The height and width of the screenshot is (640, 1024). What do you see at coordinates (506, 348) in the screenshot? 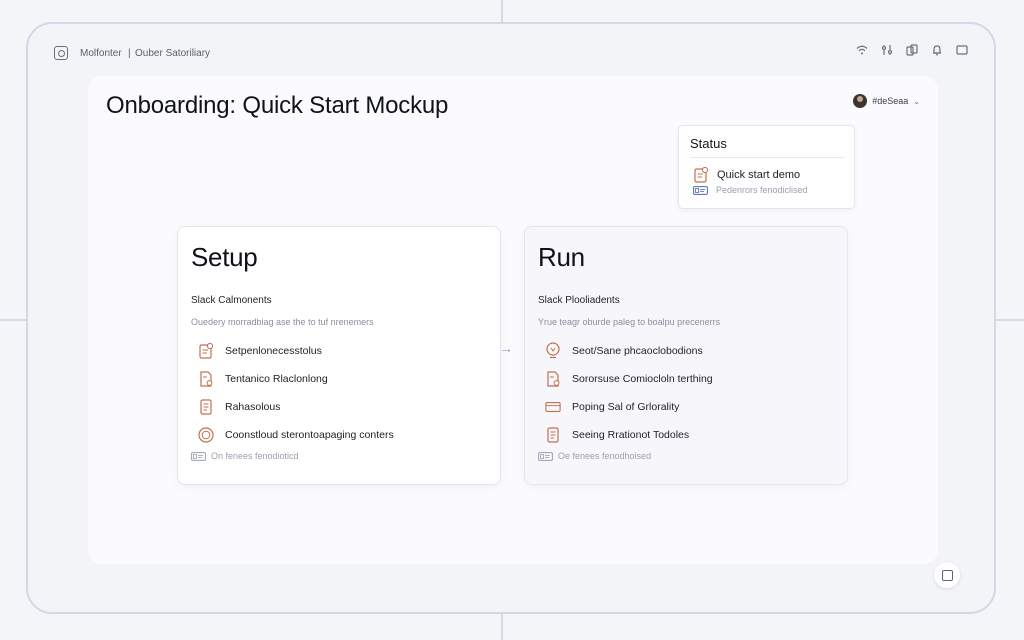
I see `flow-arrow-icon: →` at bounding box center [506, 348].